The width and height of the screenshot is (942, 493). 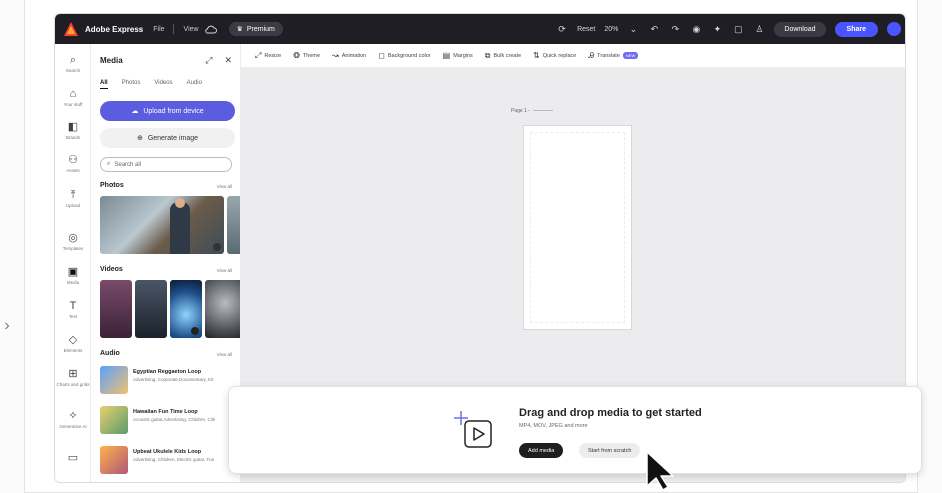 I want to click on bulk-create-button: ⧉ Bulk create, so click(x=503, y=56).